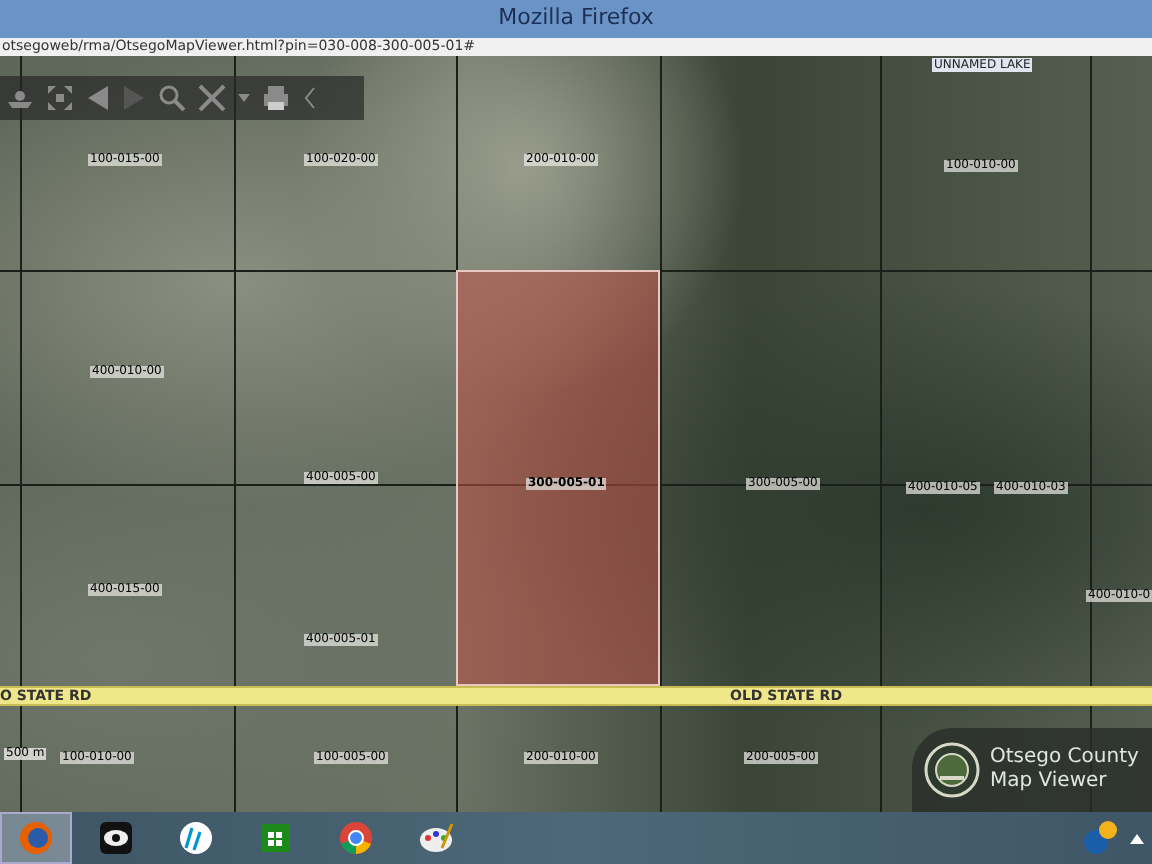 The image size is (1152, 864). I want to click on collapse-icon, so click(310, 98).